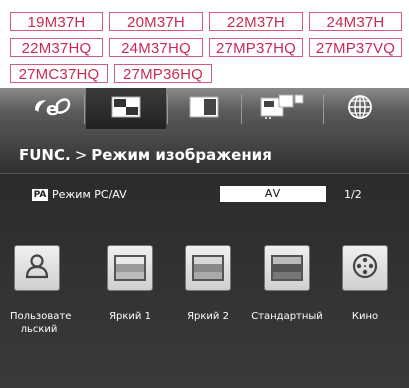  What do you see at coordinates (56, 21) in the screenshot?
I see `model-tag: 19M37H` at bounding box center [56, 21].